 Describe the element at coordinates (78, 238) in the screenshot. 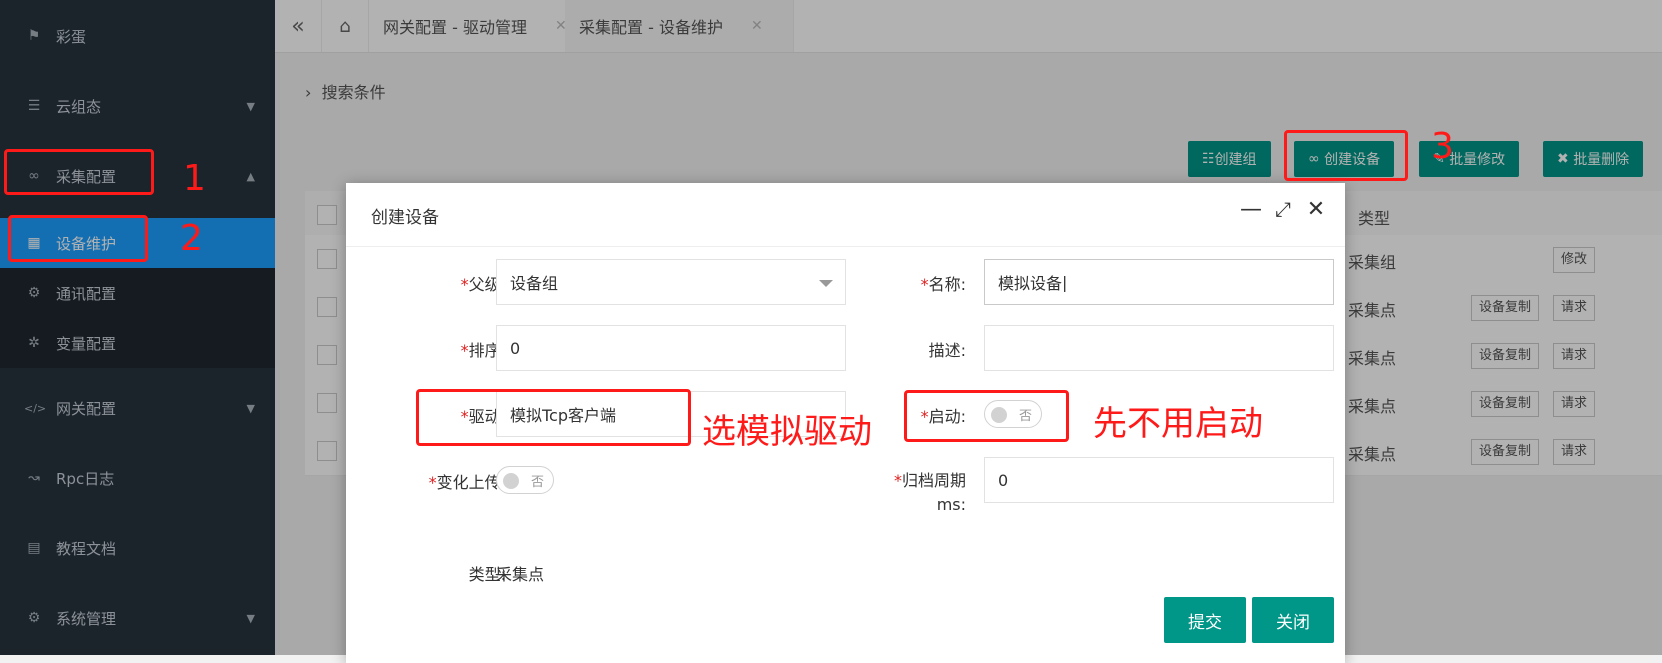

I see `annotation-box-device-maintenance` at that location.